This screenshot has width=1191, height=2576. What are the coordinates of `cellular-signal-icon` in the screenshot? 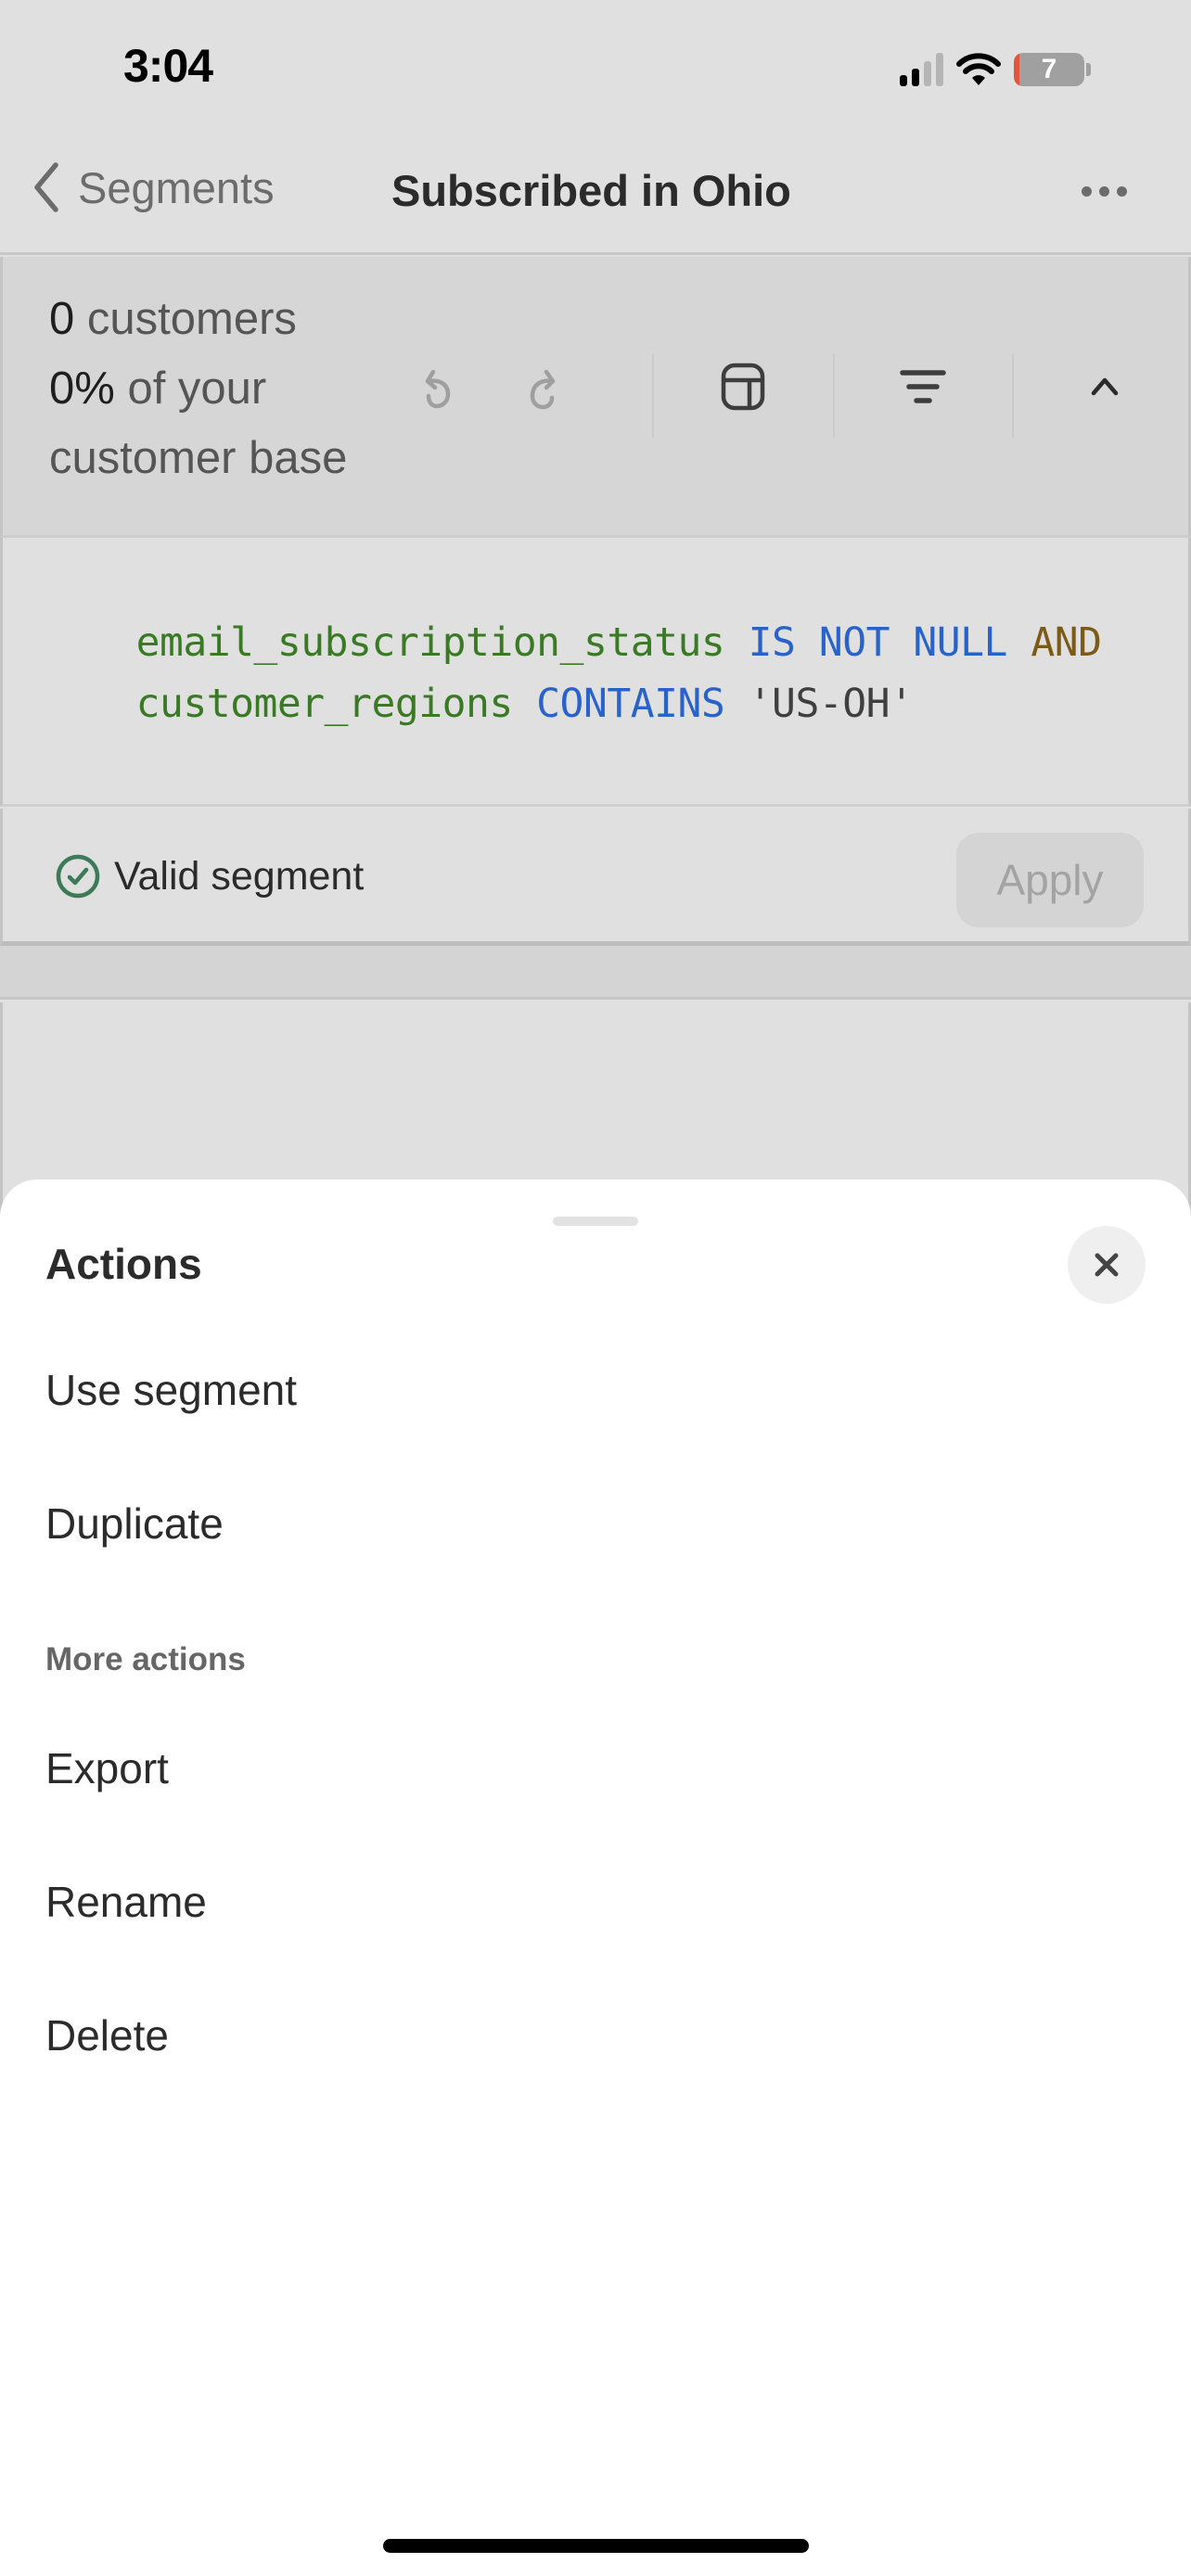 It's located at (921, 69).